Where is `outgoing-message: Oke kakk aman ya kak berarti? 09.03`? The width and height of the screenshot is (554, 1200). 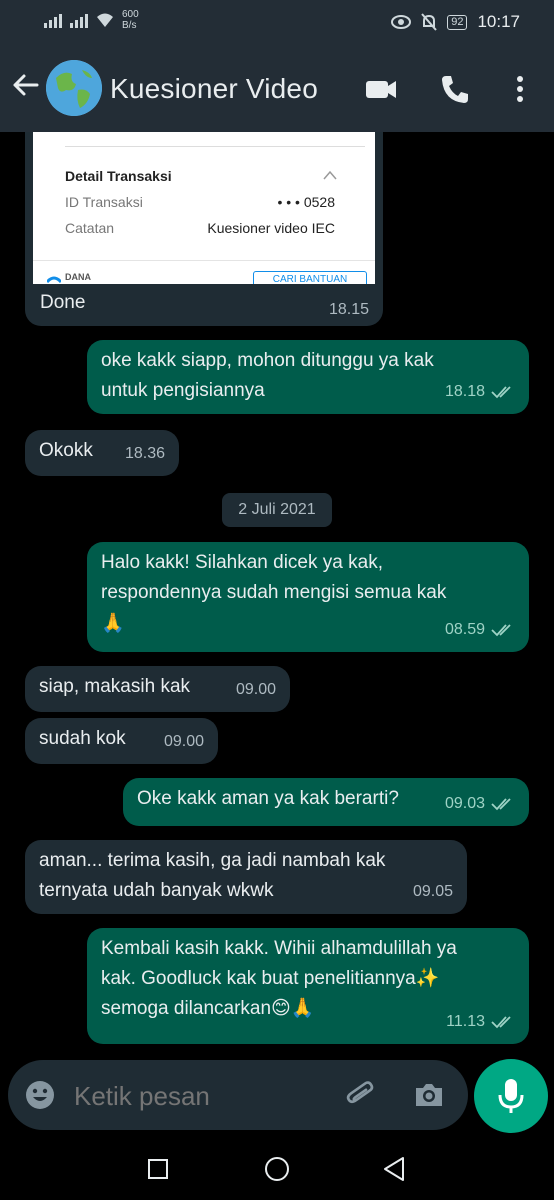 outgoing-message: Oke kakk aman ya kak berarti? 09.03 is located at coordinates (326, 802).